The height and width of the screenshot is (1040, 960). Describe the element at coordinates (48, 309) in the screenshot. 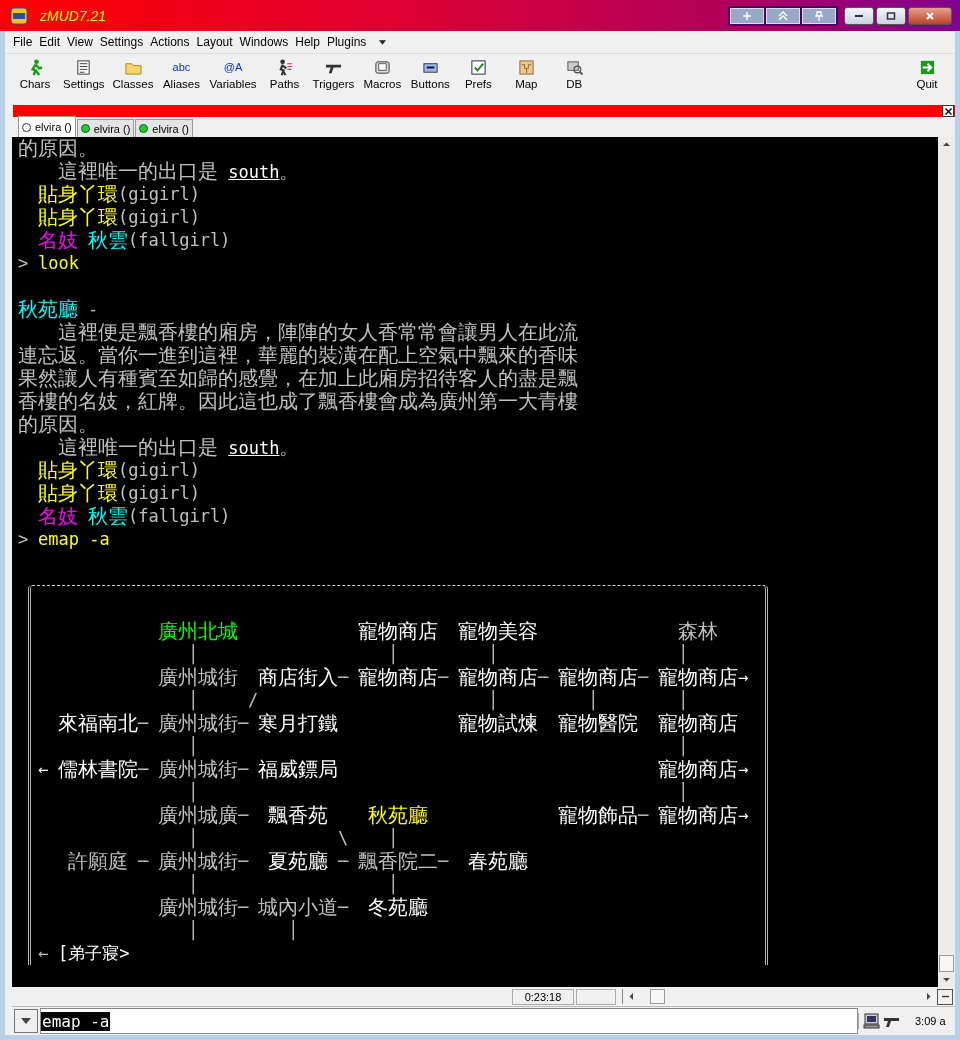

I see `terminal-text: 秋苑廳` at that location.